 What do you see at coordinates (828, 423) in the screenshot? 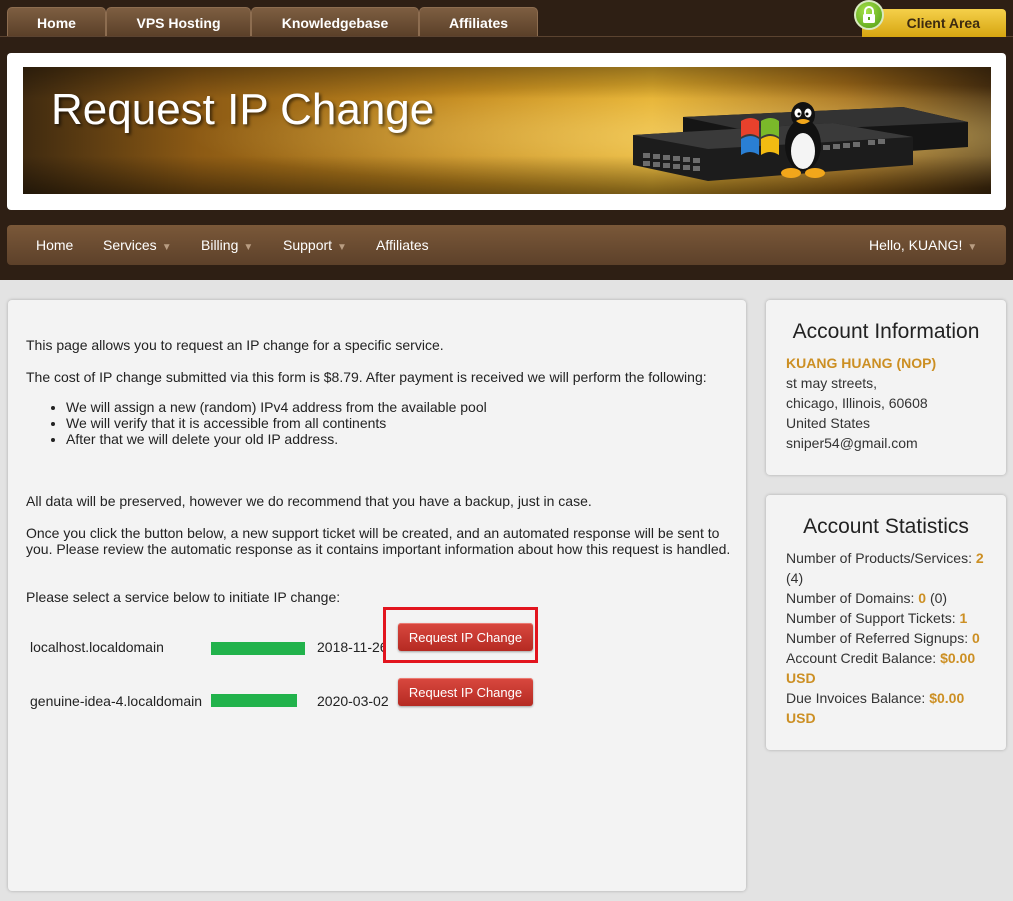
I see `address-country: United States` at bounding box center [828, 423].